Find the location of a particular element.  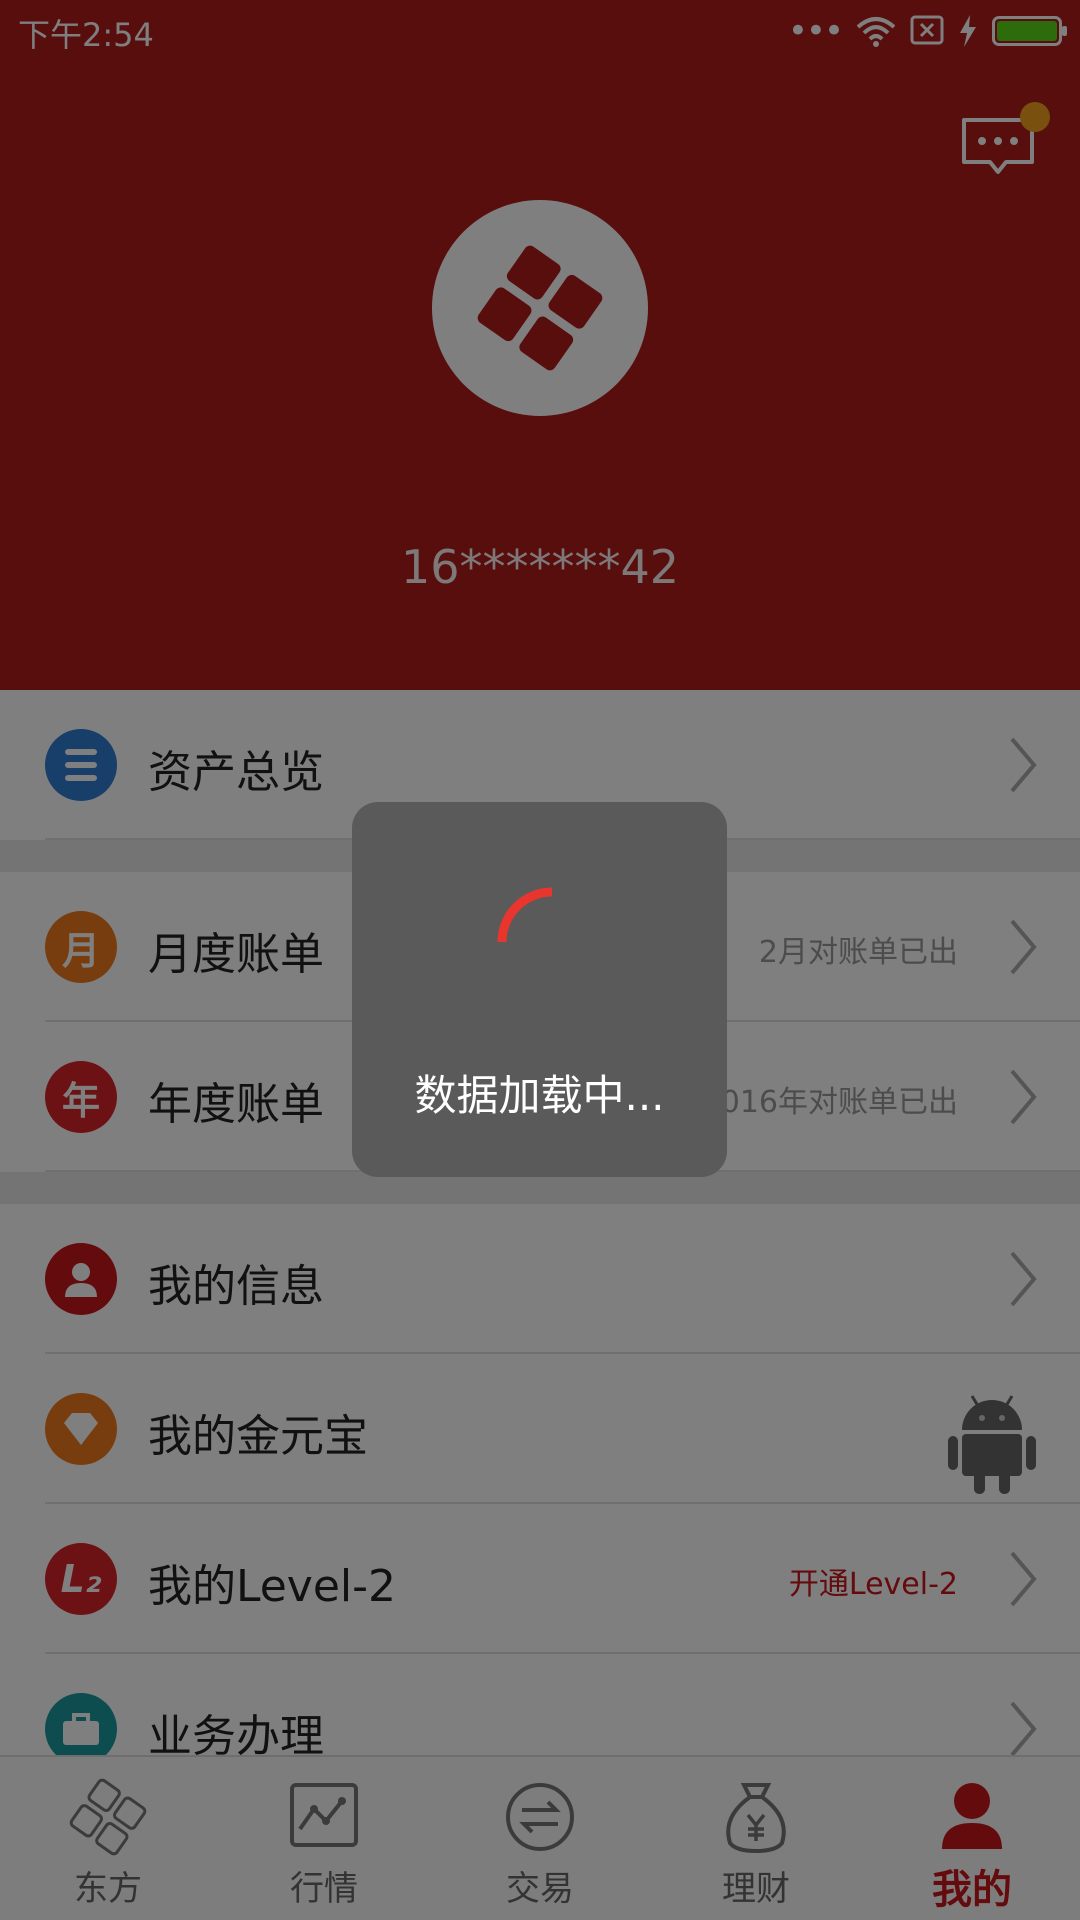

spinner-icon is located at coordinates (525, 915).